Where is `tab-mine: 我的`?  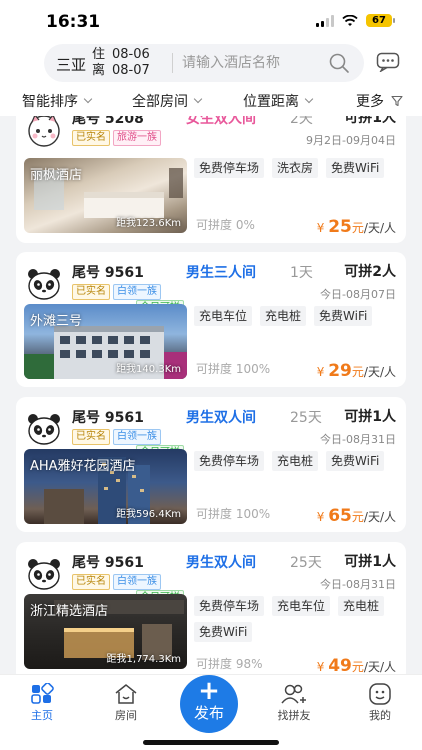
tab-mine: 我的 is located at coordinates (380, 702).